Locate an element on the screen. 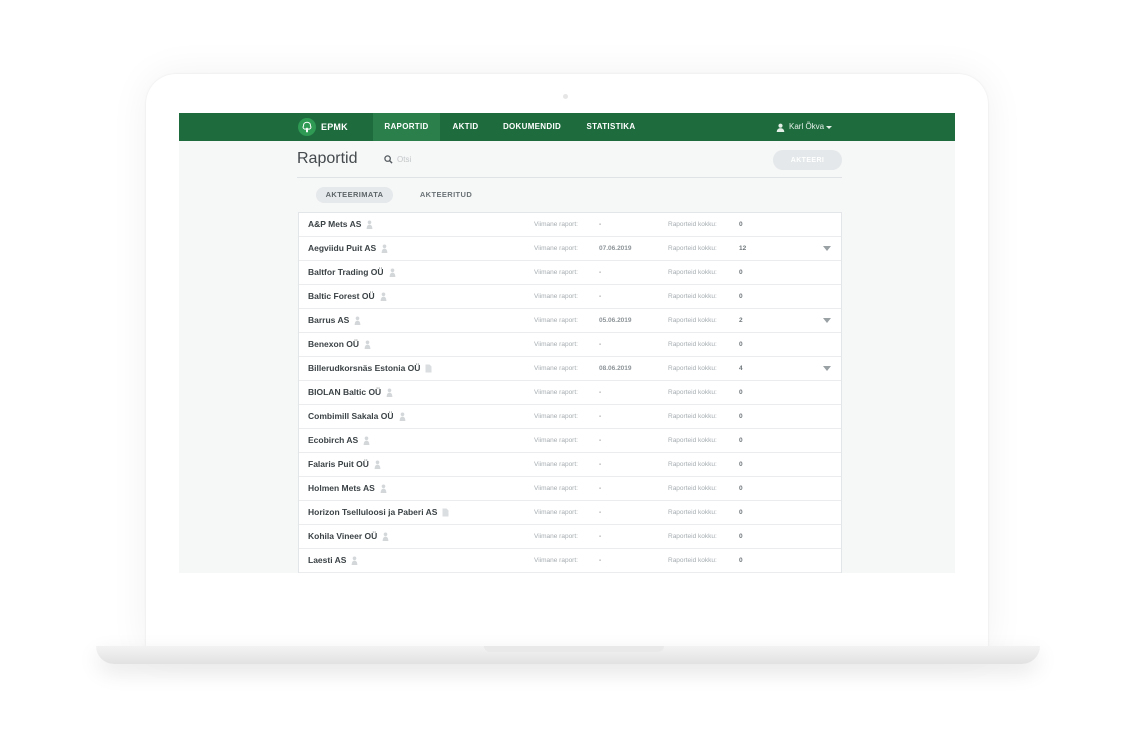  last-report-value: 07.06.2019 is located at coordinates (615, 248).